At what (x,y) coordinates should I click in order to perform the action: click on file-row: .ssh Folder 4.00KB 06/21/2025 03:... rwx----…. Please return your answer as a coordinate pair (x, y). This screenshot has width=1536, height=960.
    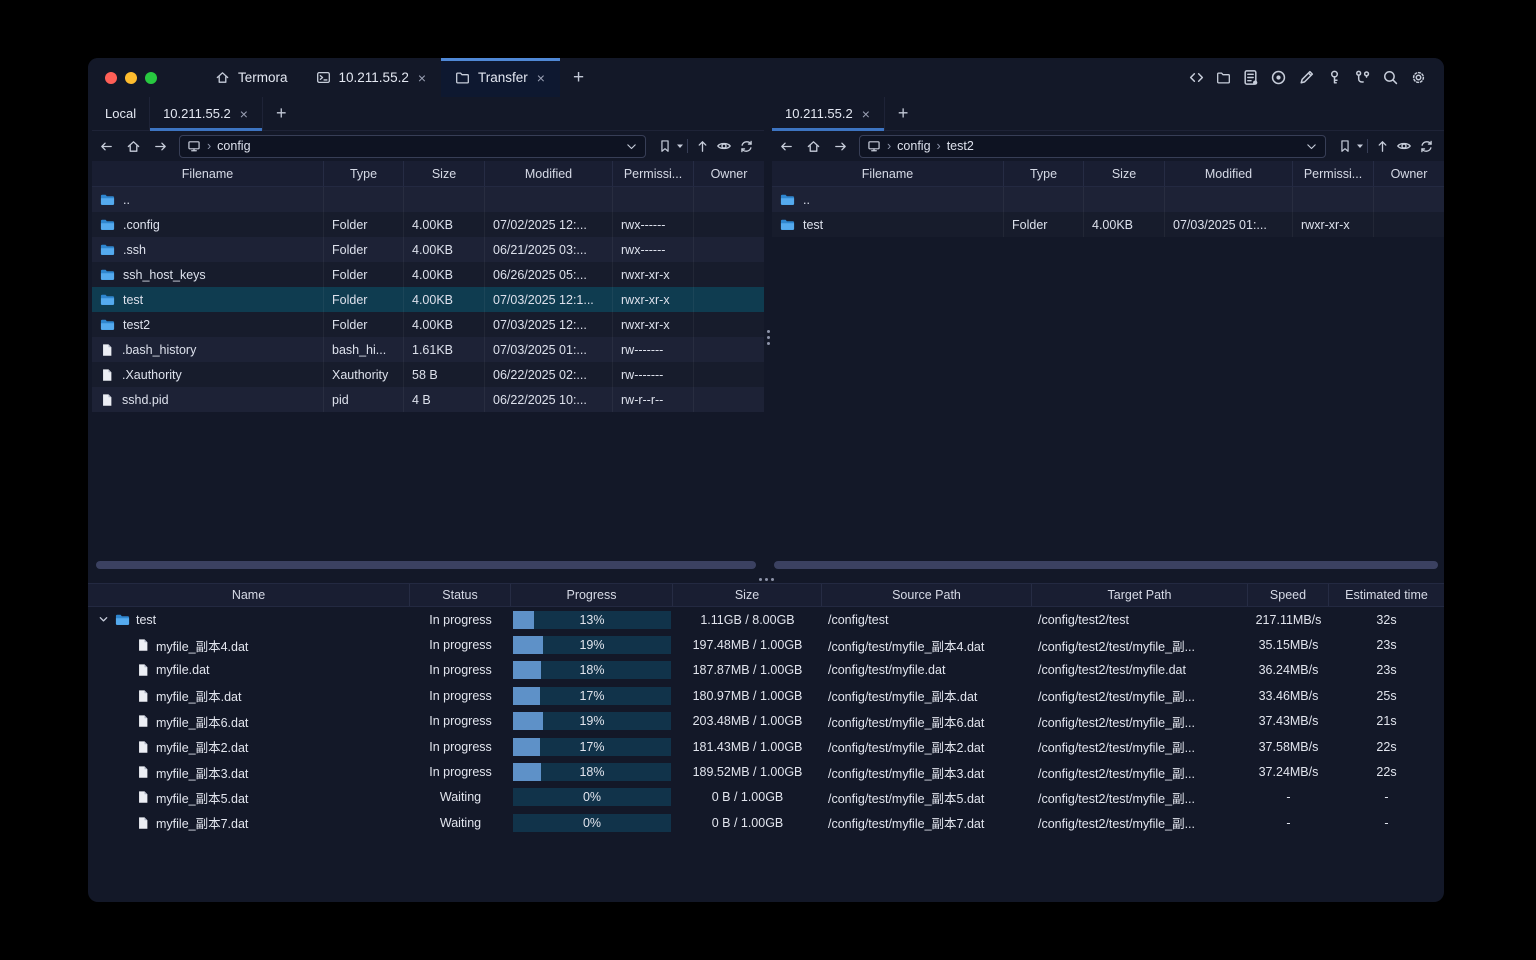
    Looking at the image, I should click on (428, 249).